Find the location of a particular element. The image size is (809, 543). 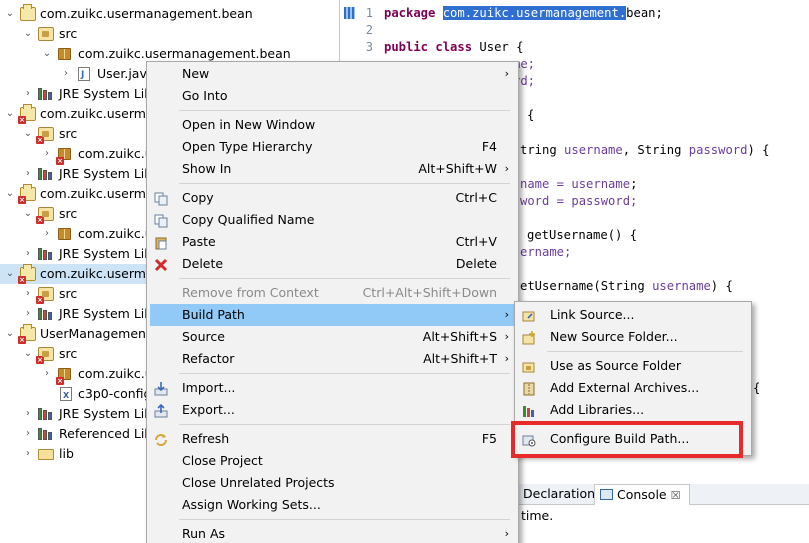

source-folder-icon: × is located at coordinates (45, 295).